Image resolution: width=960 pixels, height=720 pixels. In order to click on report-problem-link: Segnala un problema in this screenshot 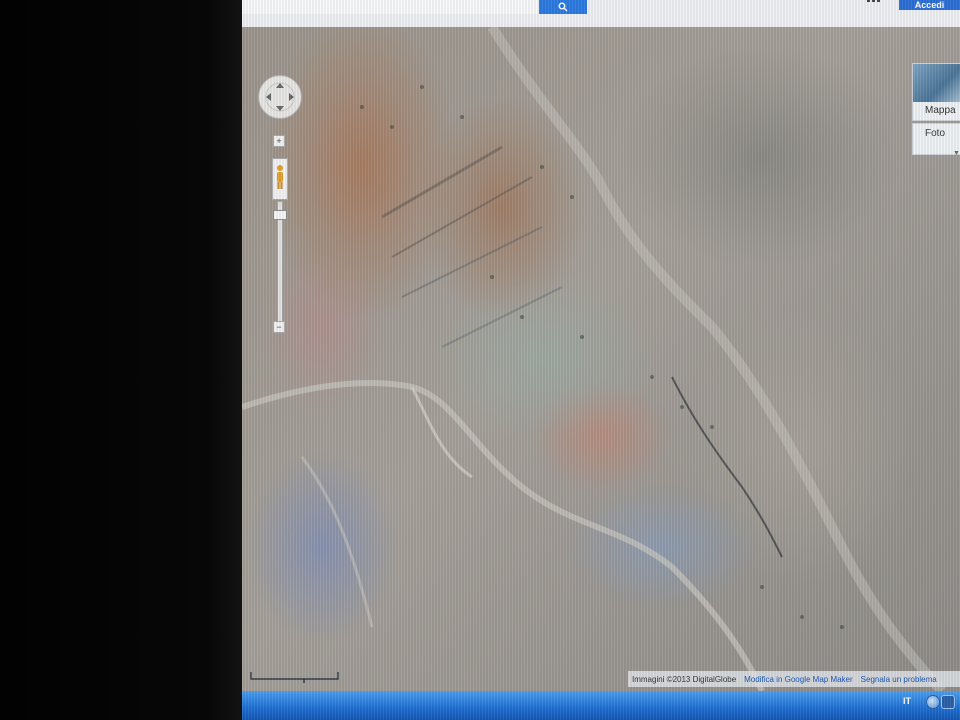, I will do `click(899, 679)`.